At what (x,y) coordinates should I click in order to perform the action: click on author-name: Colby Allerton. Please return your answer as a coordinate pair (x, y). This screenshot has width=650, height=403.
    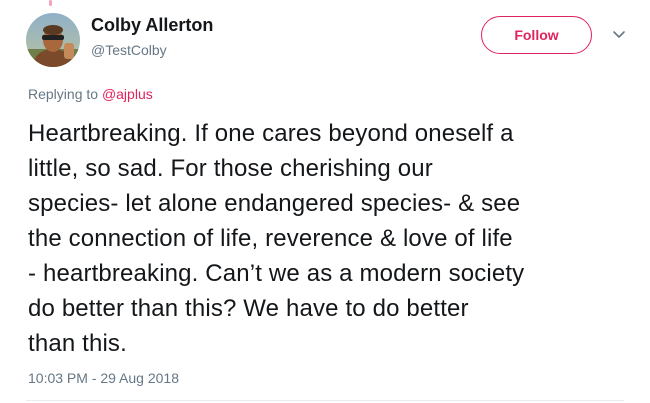
    Looking at the image, I should click on (152, 25).